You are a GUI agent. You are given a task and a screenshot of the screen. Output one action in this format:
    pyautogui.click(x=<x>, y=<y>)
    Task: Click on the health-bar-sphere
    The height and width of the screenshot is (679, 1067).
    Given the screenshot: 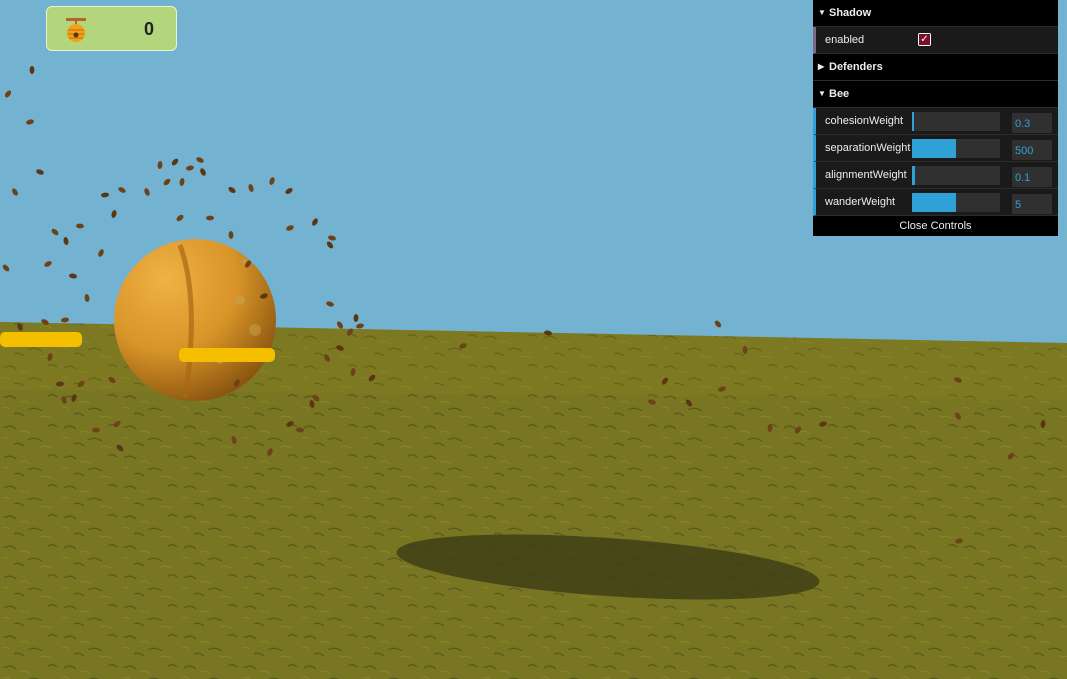 What is the action you would take?
    pyautogui.click(x=227, y=355)
    